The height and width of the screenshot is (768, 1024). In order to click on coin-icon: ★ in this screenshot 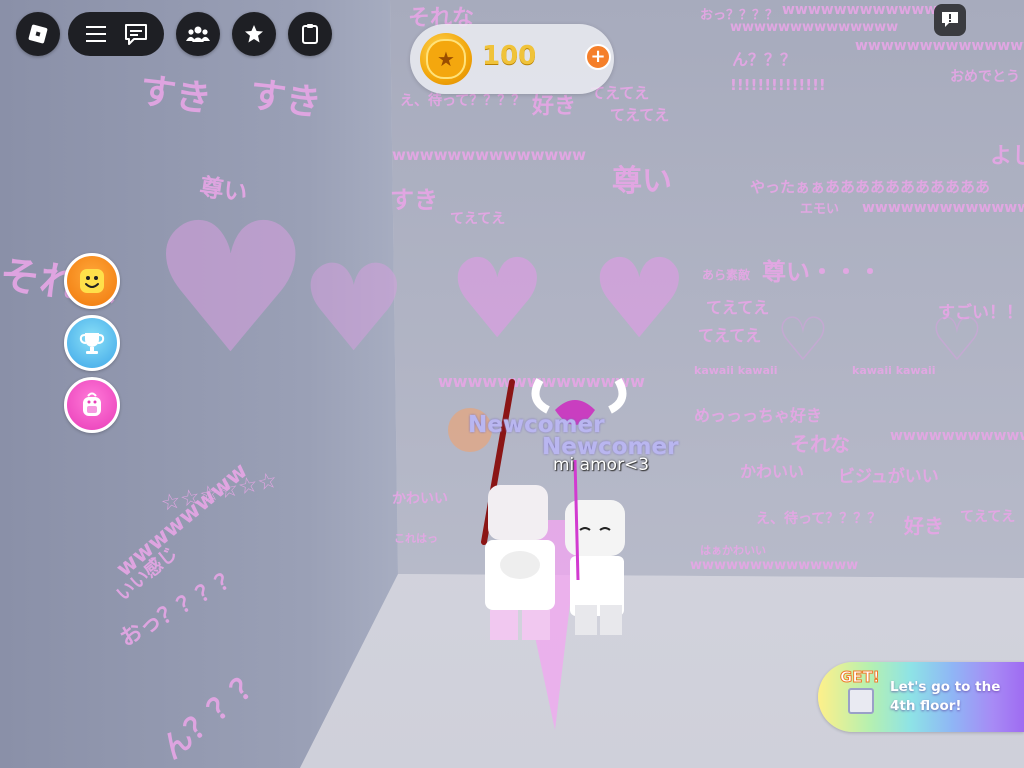, I will do `click(446, 59)`.